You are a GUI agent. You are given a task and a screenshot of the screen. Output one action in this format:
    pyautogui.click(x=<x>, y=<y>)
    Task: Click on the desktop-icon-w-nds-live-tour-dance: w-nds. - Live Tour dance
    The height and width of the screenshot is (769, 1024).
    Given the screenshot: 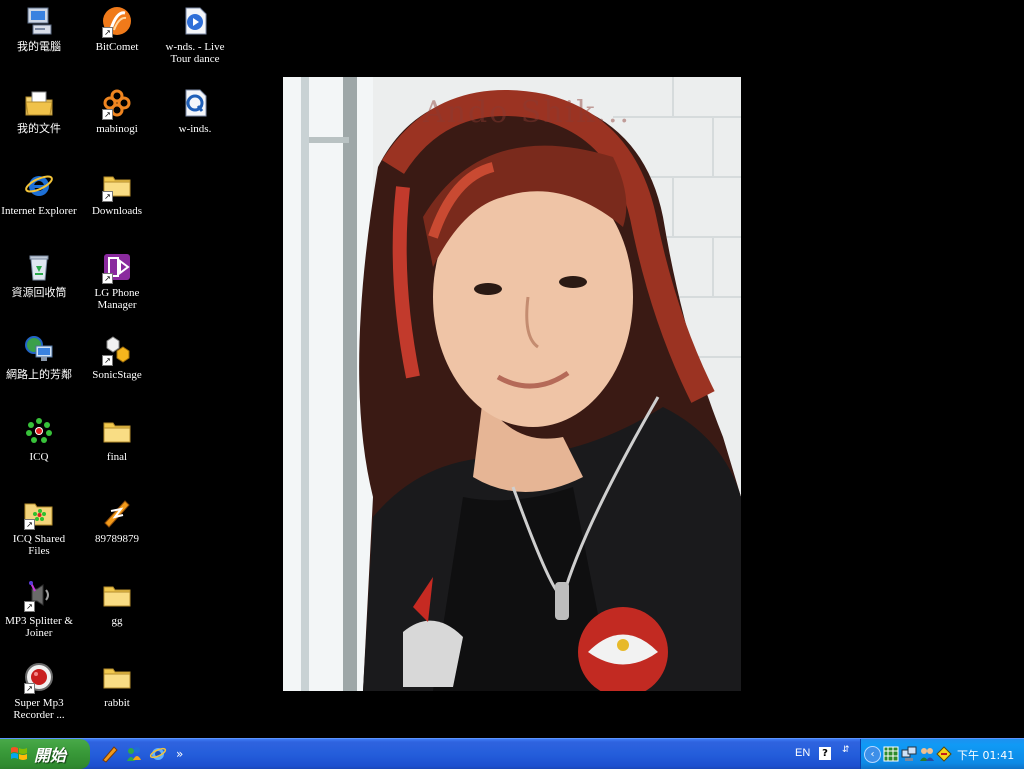 What is the action you would take?
    pyautogui.click(x=195, y=34)
    